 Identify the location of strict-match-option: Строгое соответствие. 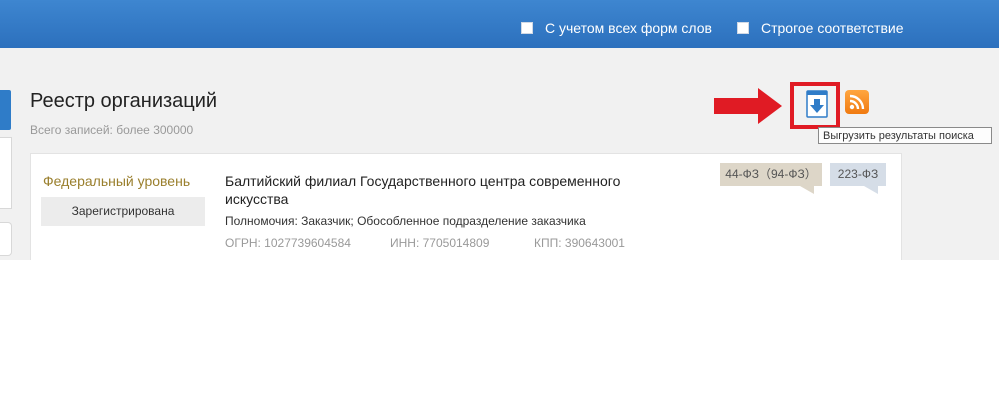
(820, 28).